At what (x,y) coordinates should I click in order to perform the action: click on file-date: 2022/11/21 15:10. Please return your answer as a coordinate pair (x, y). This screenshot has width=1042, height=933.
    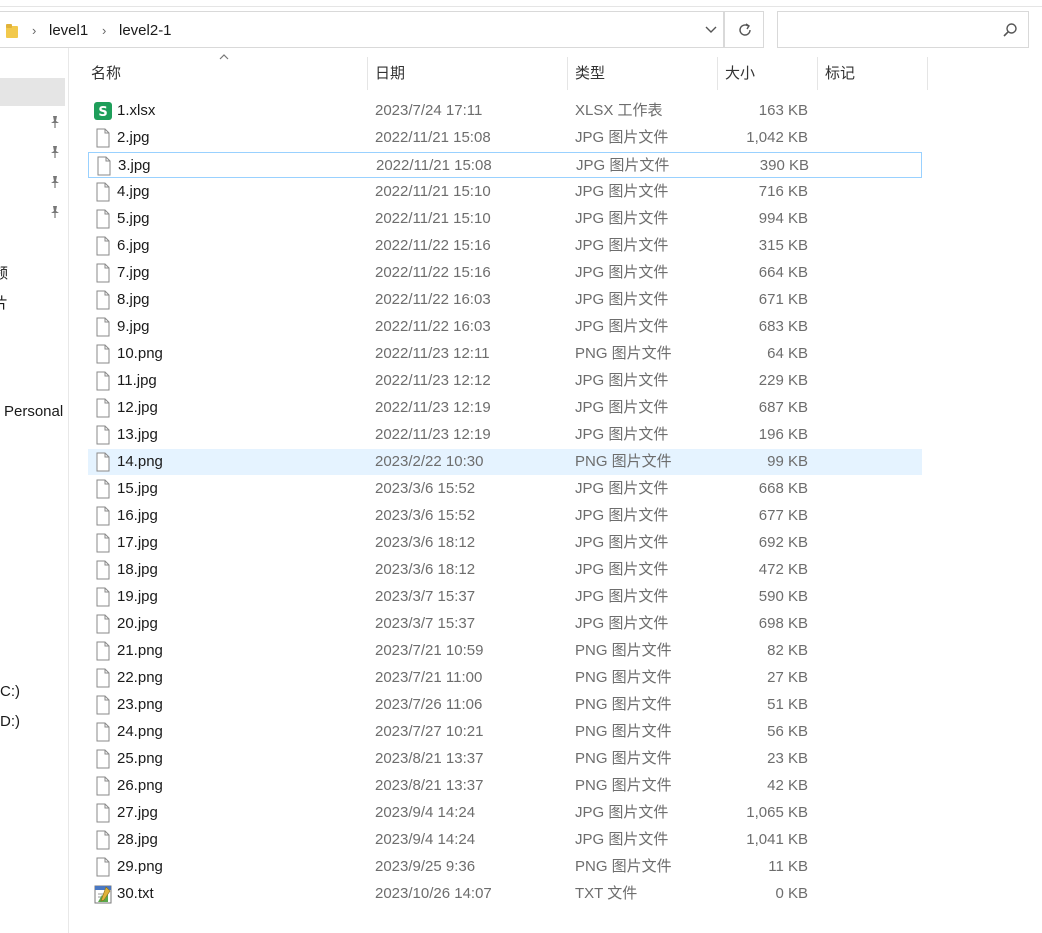
    Looking at the image, I should click on (433, 218).